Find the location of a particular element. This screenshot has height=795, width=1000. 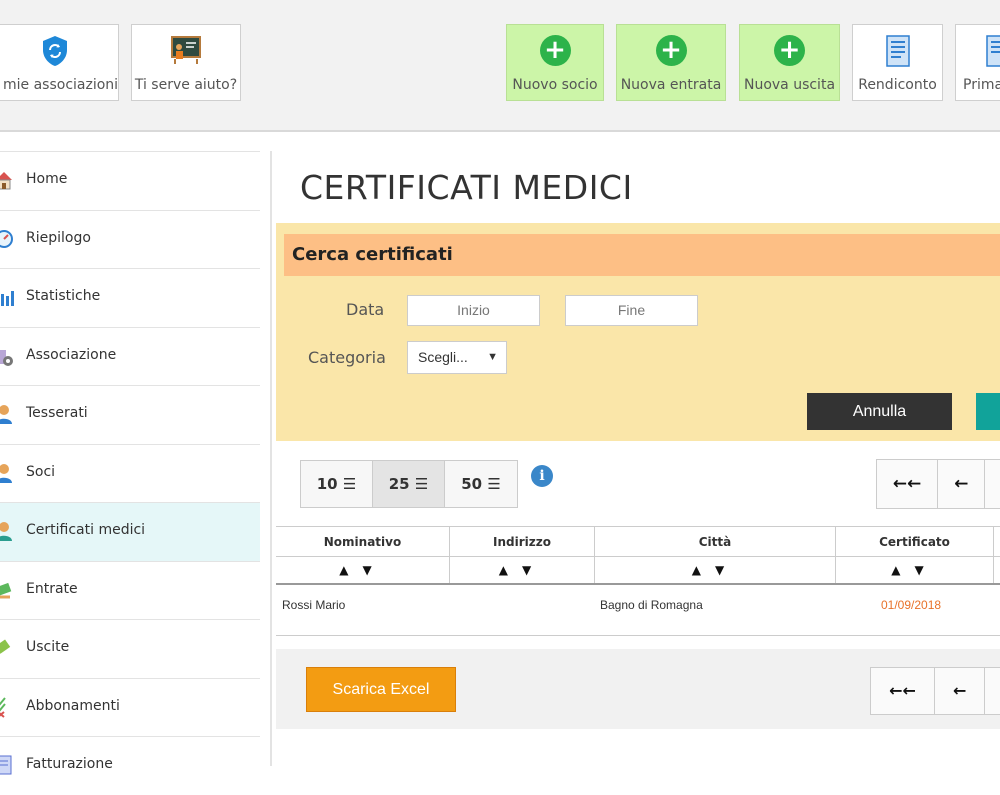

page-size-25-button: 25 ☰ is located at coordinates (409, 484).